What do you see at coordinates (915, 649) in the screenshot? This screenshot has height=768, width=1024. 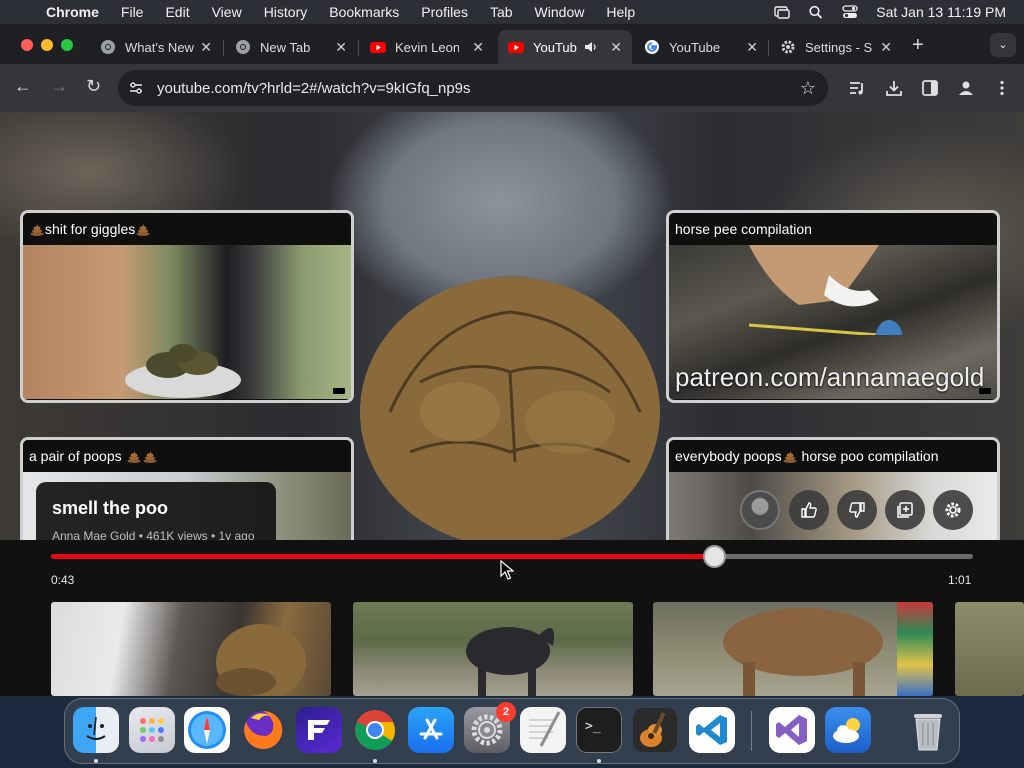 I see `thumbnail-colorful-wall` at bounding box center [915, 649].